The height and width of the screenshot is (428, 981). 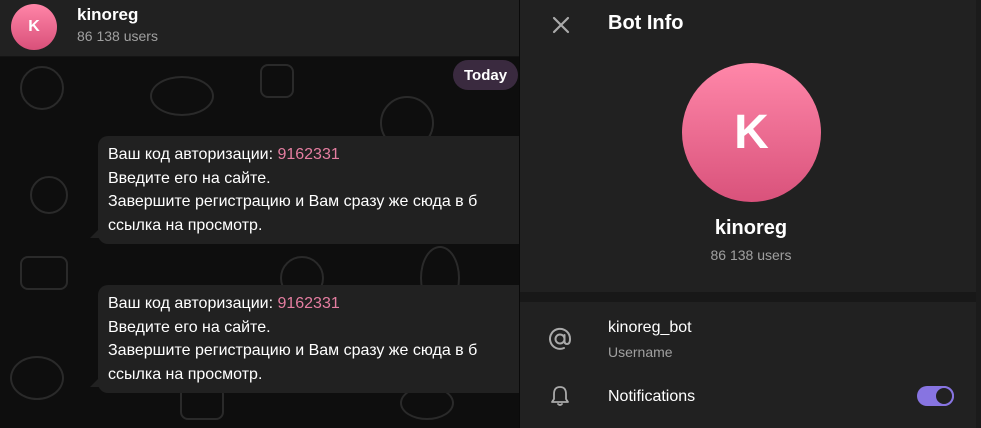 What do you see at coordinates (108, 14) in the screenshot?
I see `chat-title: kinoreg` at bounding box center [108, 14].